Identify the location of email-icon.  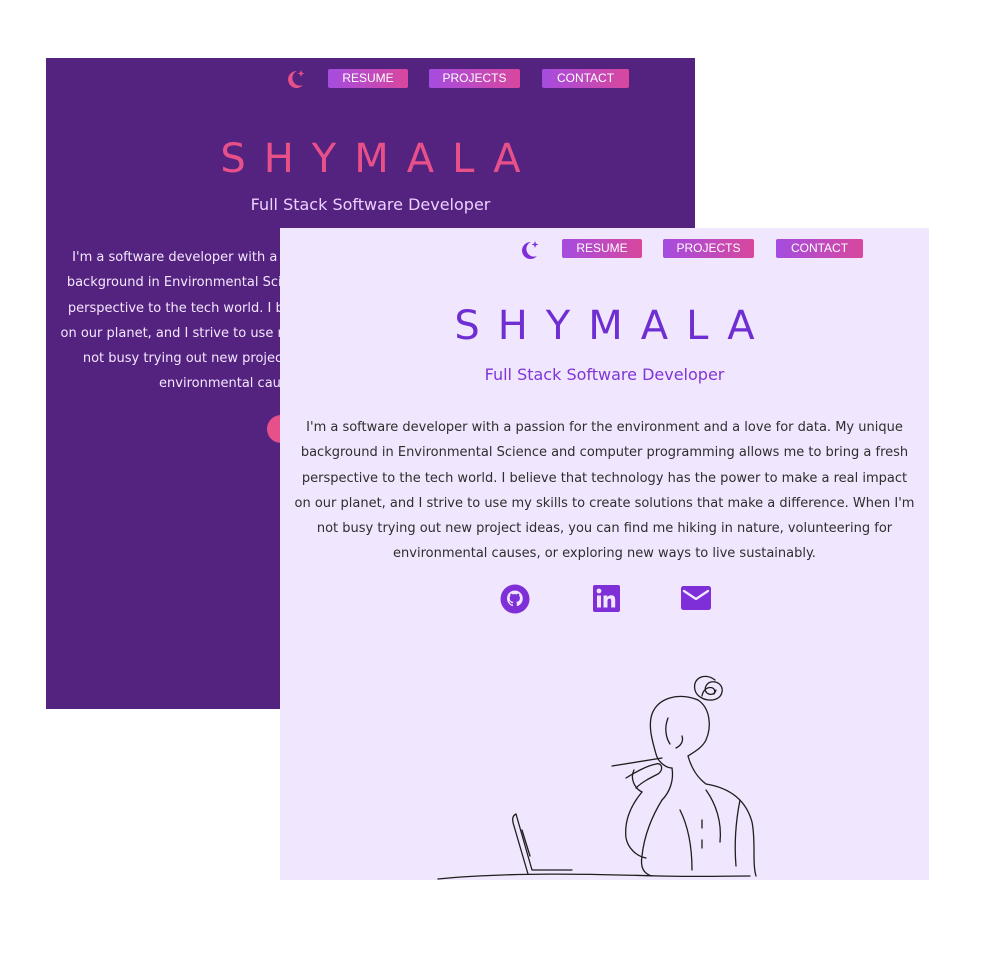
(696, 598).